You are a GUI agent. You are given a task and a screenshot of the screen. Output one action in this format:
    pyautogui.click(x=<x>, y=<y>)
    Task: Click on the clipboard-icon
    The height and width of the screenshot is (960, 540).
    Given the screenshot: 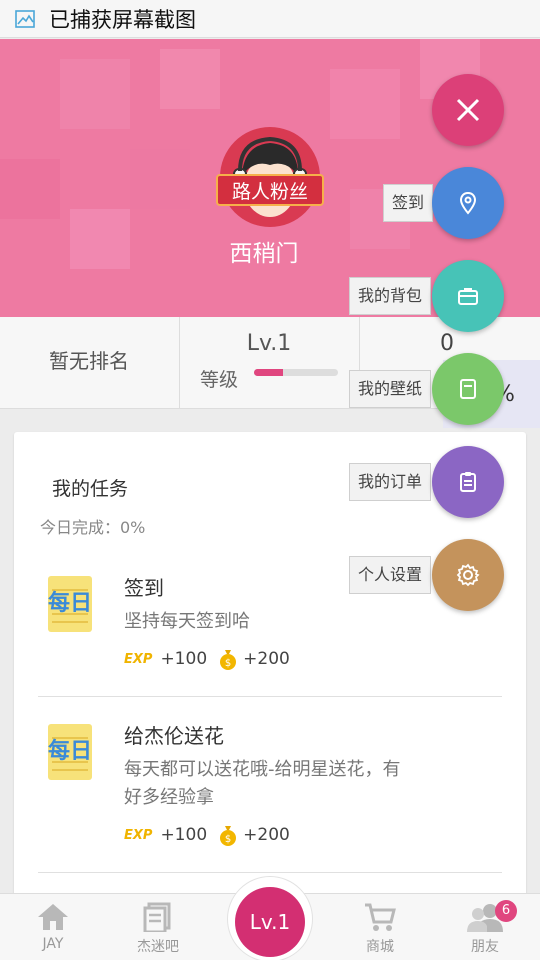 What is the action you would take?
    pyautogui.click(x=468, y=482)
    